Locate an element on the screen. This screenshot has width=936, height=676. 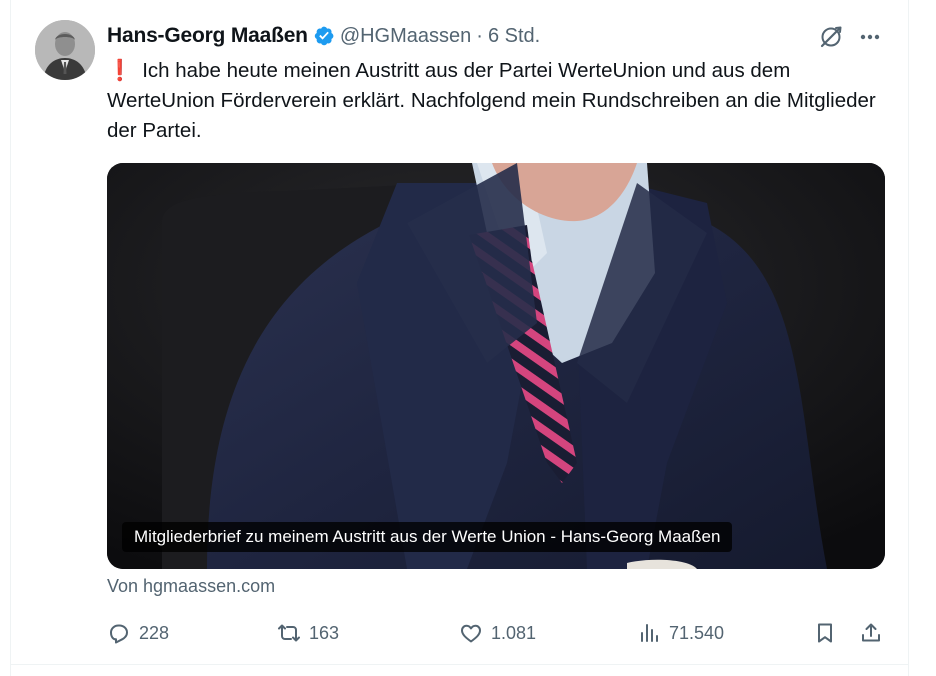
views-count: 71.540 is located at coordinates (697, 632).